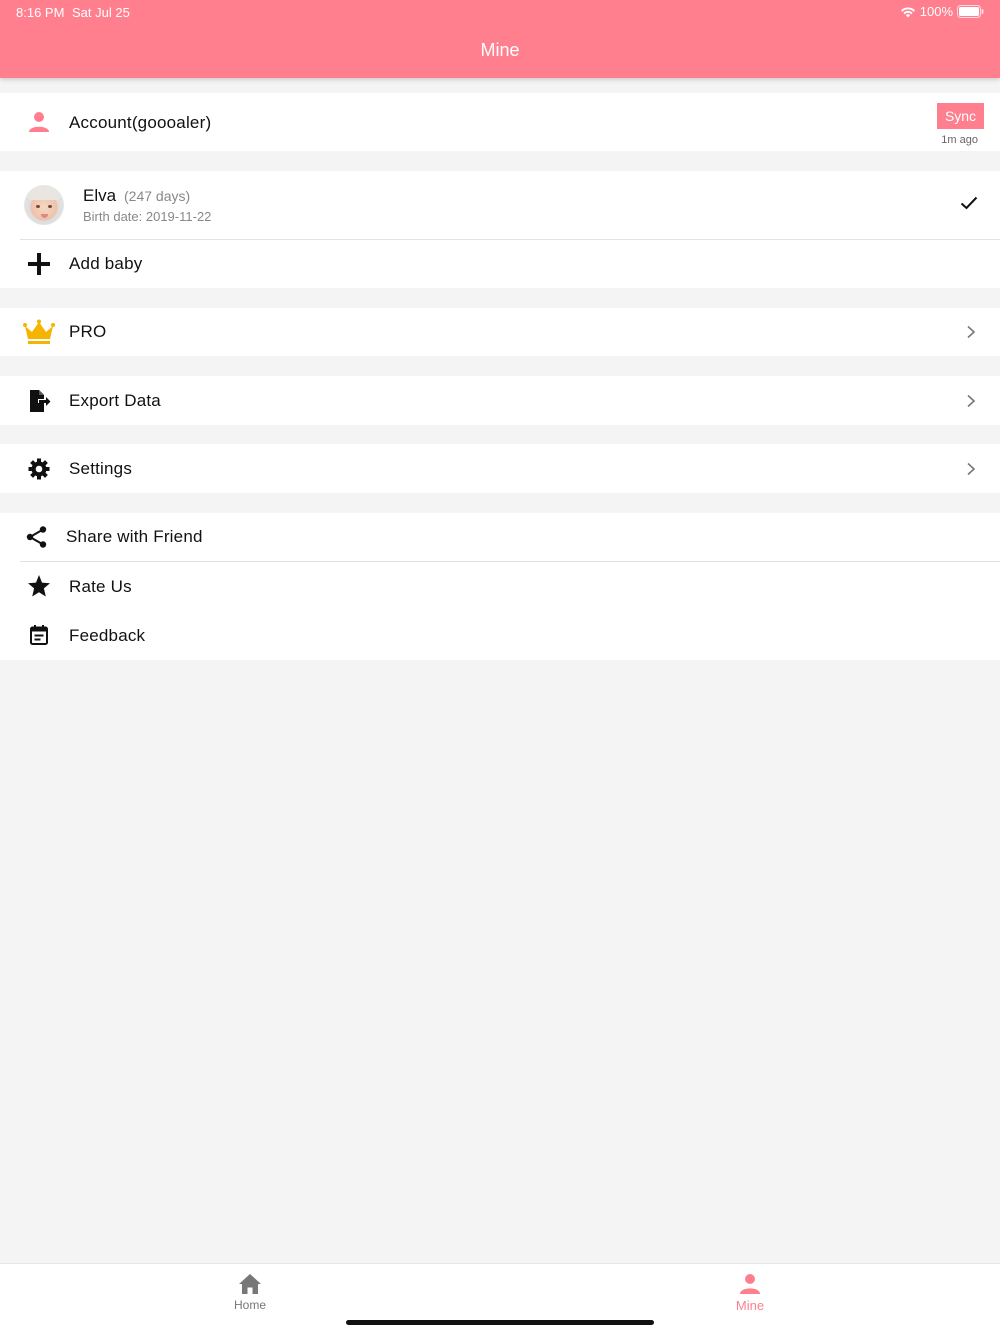 This screenshot has width=1000, height=1334. I want to click on export-row: Export Data, so click(500, 400).